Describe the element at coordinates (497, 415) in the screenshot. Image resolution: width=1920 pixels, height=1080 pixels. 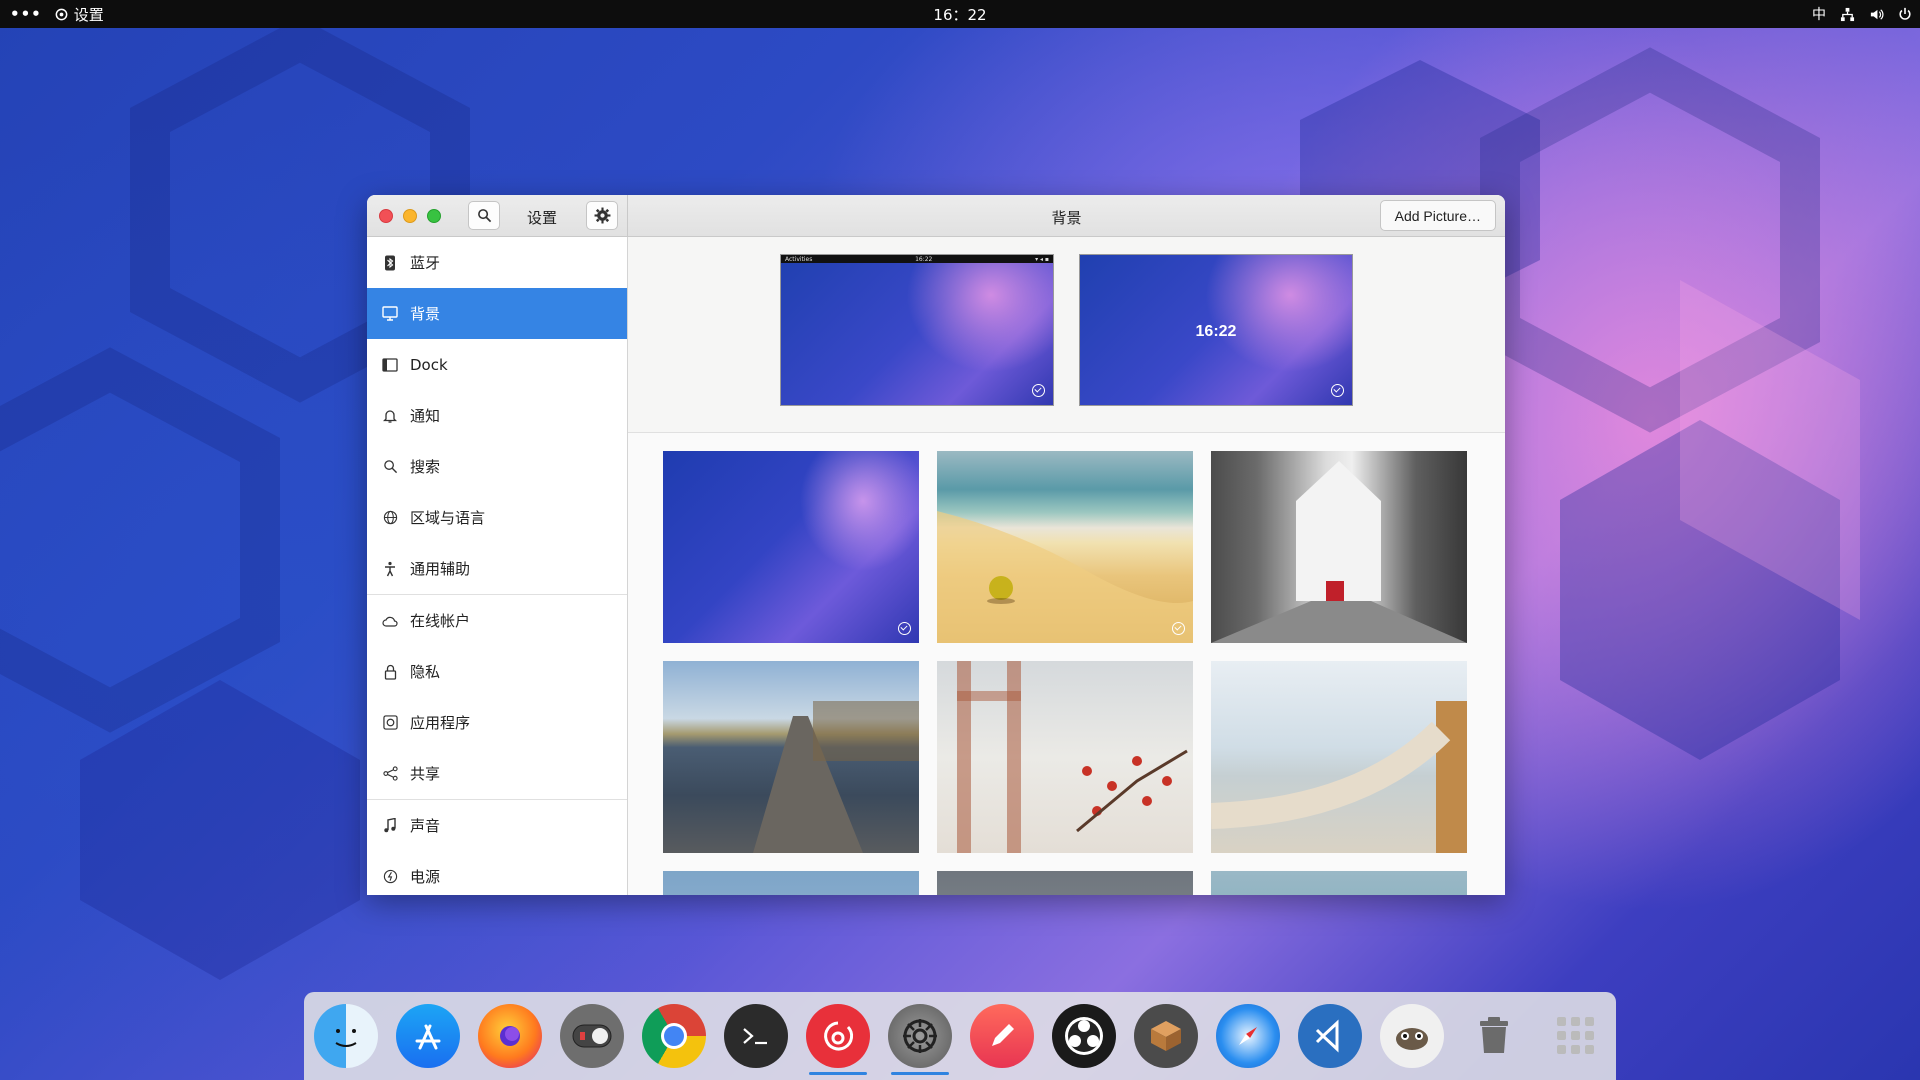
I see `sidebar-item-notifications: 通知` at that location.